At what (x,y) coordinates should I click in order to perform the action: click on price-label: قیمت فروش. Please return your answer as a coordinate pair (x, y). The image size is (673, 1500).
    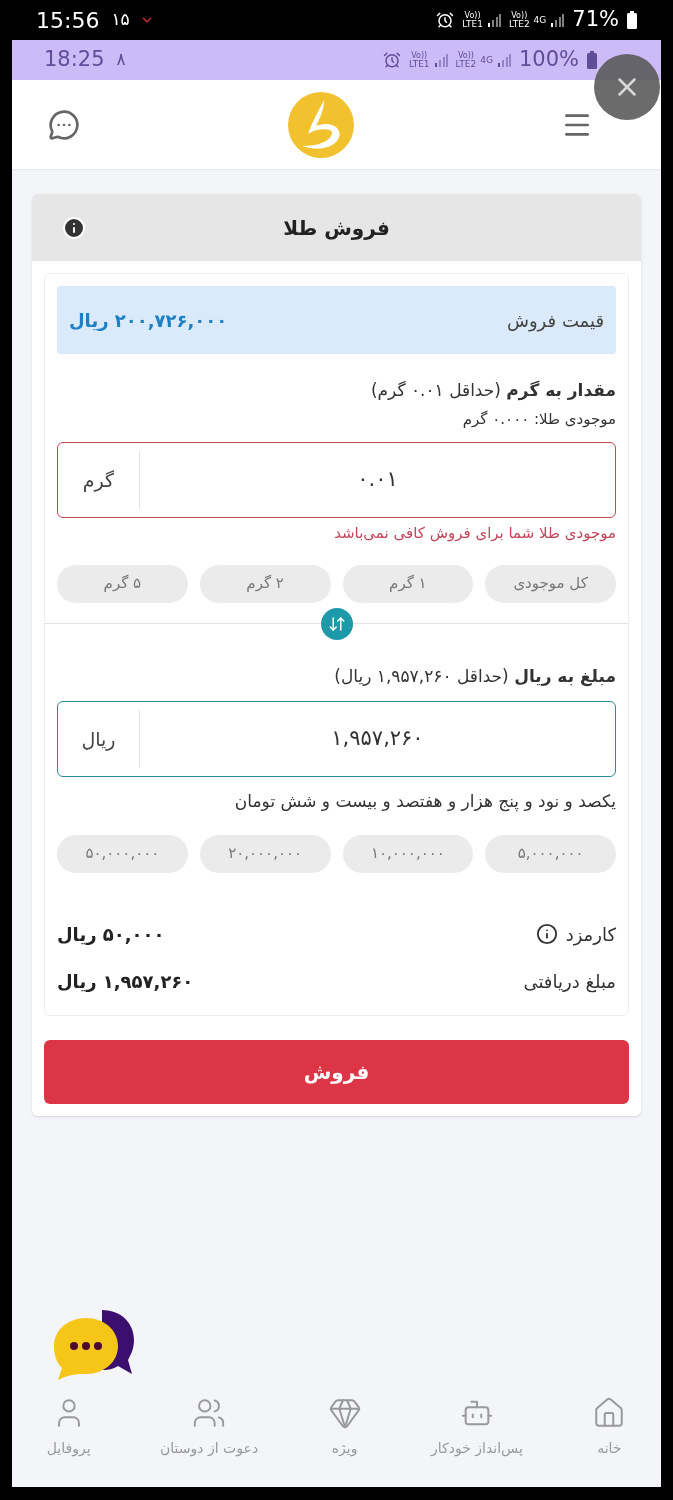
    Looking at the image, I should click on (555, 321).